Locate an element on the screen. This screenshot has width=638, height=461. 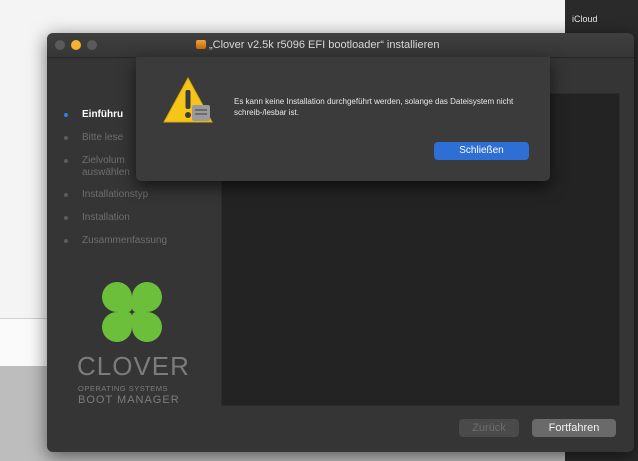
minimize-window-icon is located at coordinates (76, 45).